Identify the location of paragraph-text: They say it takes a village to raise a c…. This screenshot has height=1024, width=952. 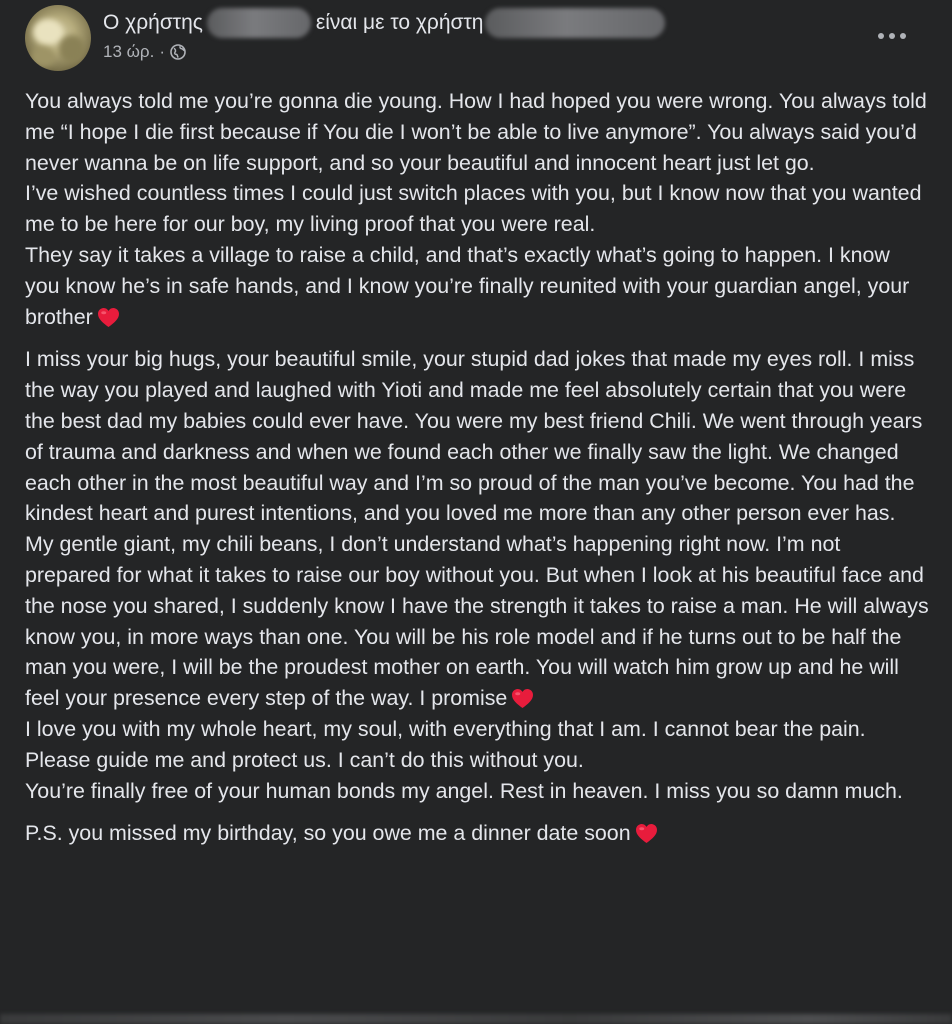
(467, 285).